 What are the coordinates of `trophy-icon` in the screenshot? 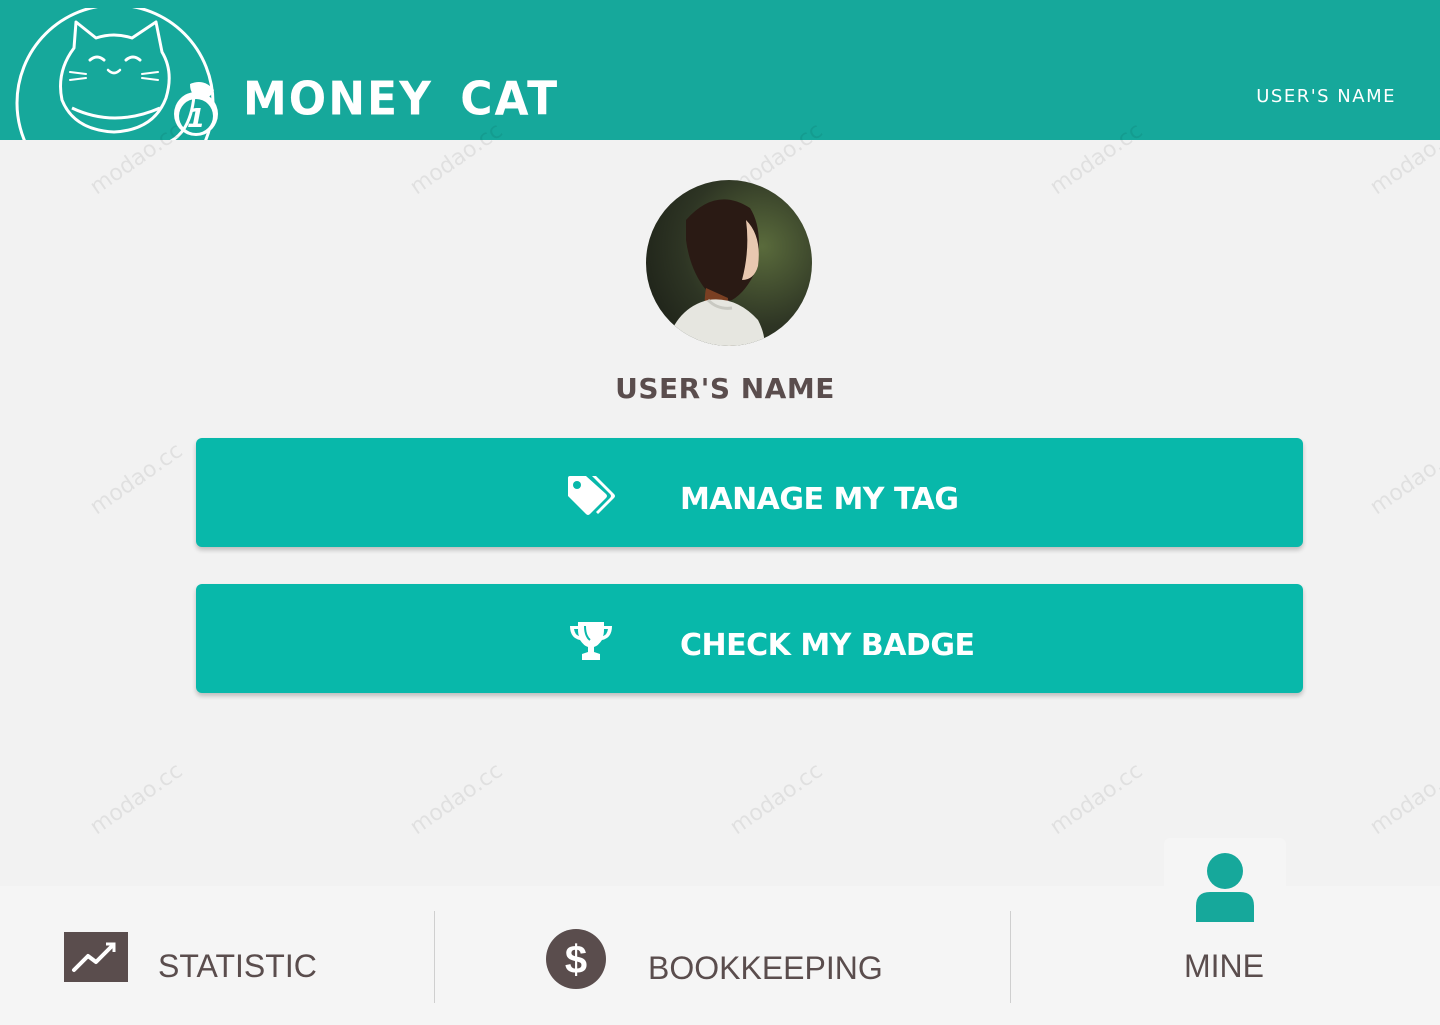 It's located at (591, 641).